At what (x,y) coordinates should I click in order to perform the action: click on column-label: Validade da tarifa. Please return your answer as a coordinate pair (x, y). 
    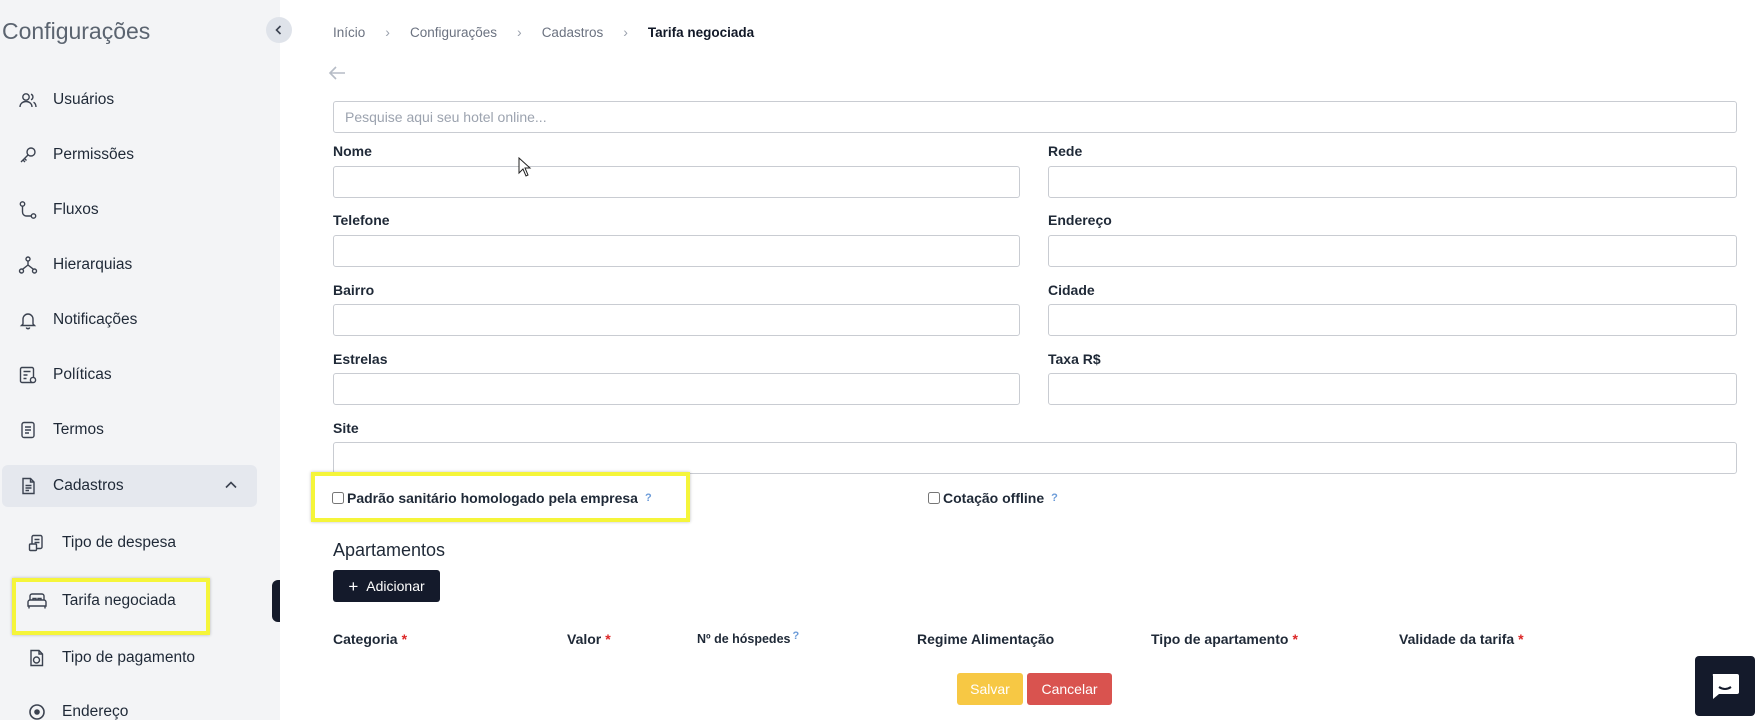
    Looking at the image, I should click on (1457, 639).